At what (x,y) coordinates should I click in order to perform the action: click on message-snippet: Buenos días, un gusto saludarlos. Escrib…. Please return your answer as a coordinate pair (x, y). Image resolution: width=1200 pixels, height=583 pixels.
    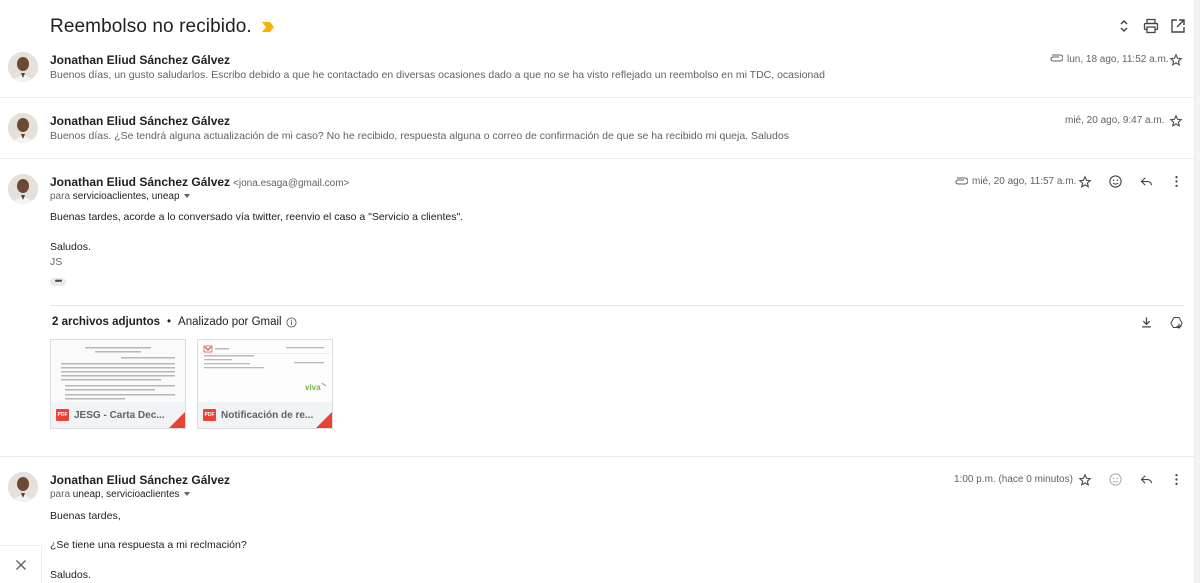
    Looking at the image, I should click on (437, 75).